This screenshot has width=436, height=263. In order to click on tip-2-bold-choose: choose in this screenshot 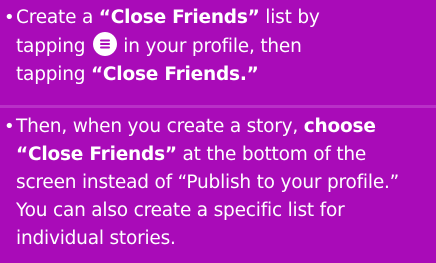, I will do `click(339, 126)`.